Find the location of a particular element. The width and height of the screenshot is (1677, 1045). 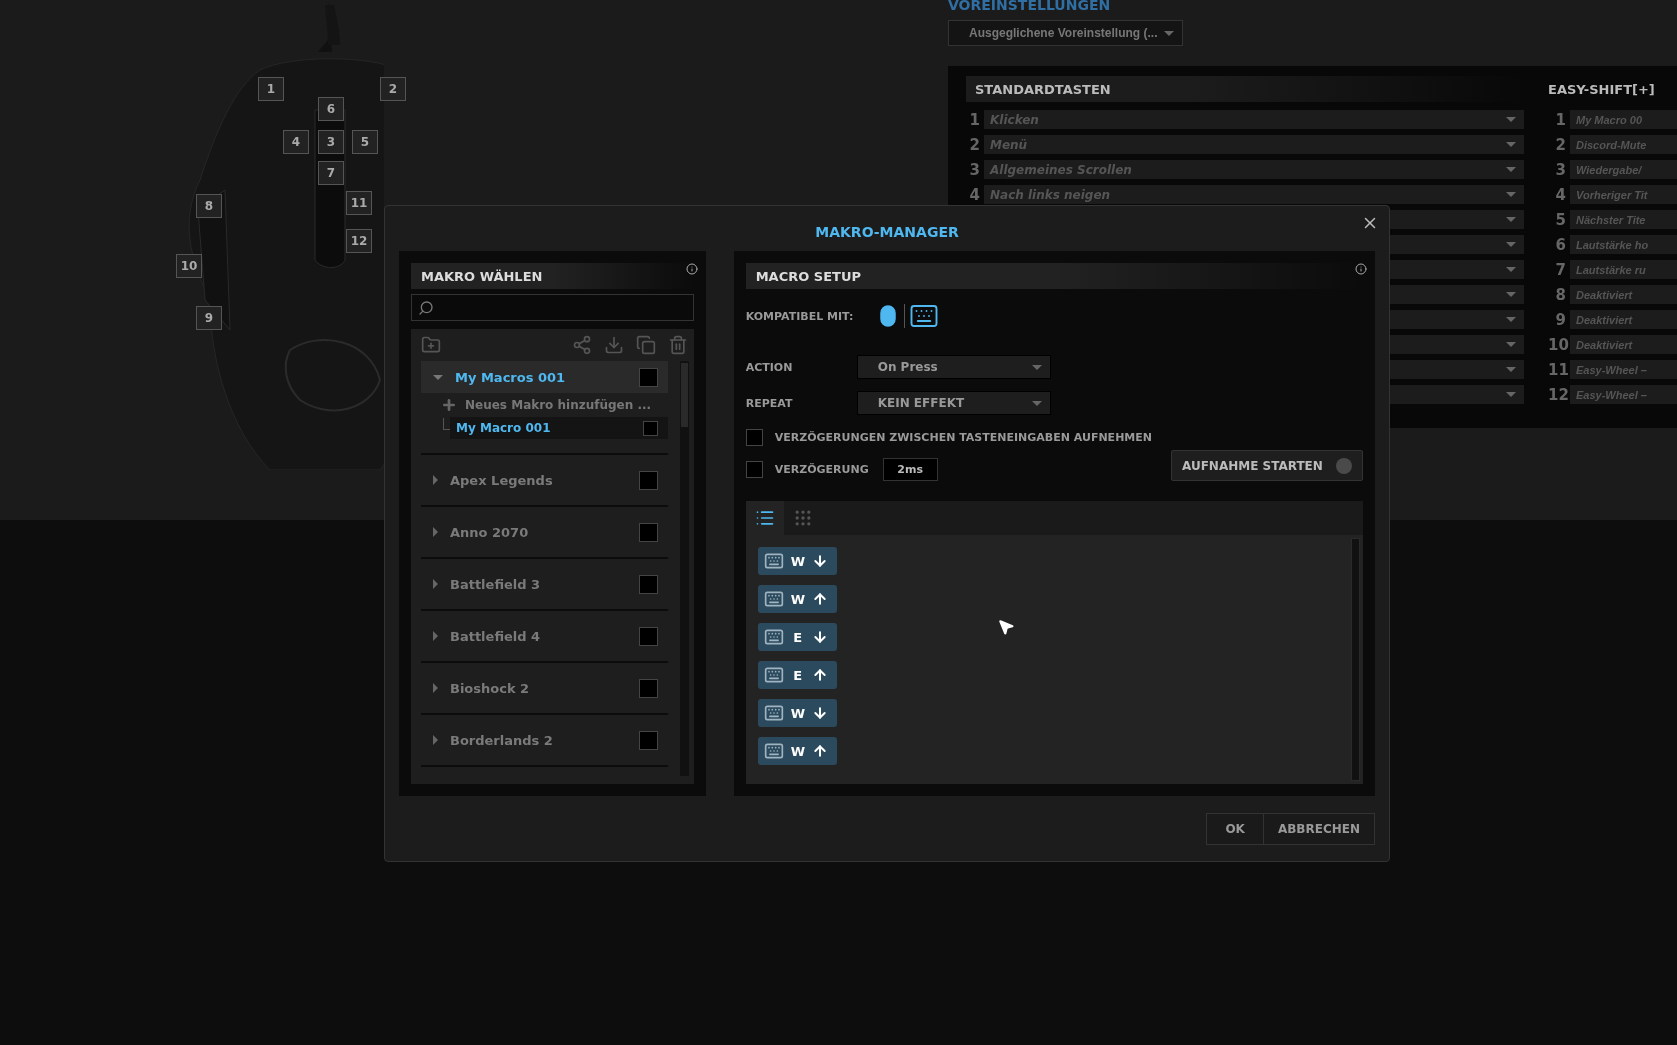

macro-group-row: Bioshock 2 is located at coordinates (544, 689).